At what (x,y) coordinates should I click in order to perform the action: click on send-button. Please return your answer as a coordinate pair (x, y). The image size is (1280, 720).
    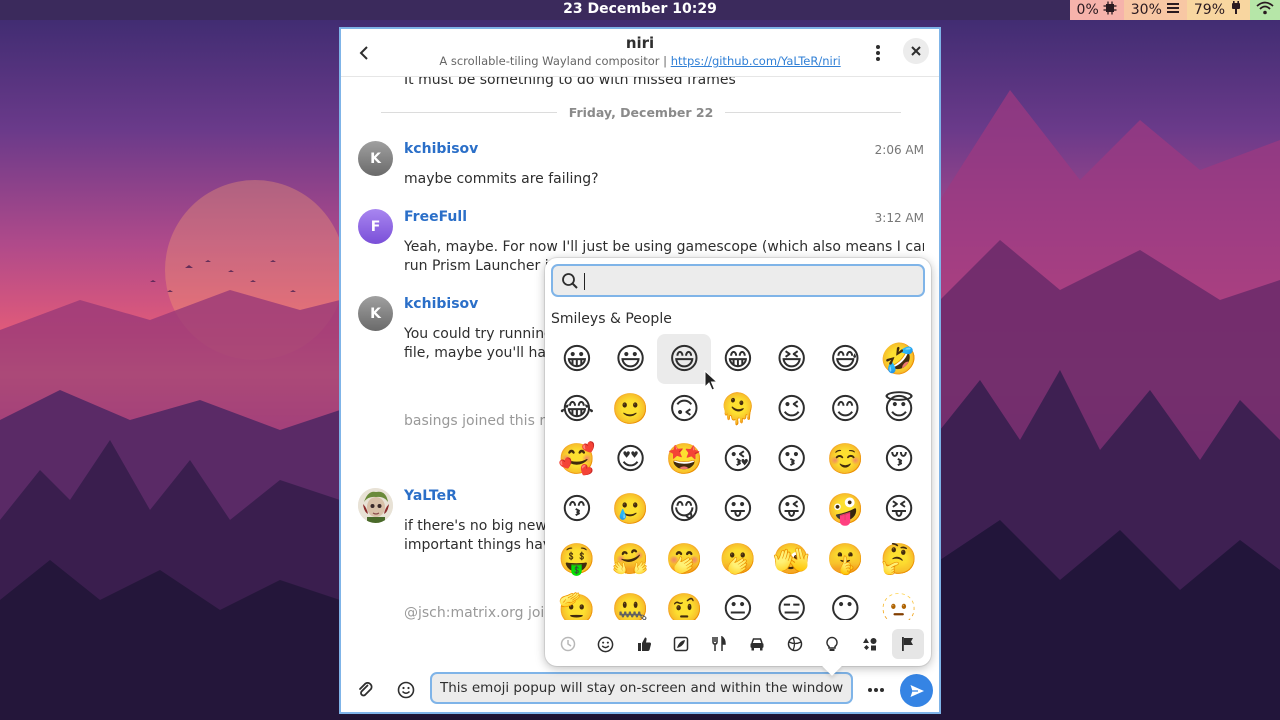
    Looking at the image, I should click on (916, 690).